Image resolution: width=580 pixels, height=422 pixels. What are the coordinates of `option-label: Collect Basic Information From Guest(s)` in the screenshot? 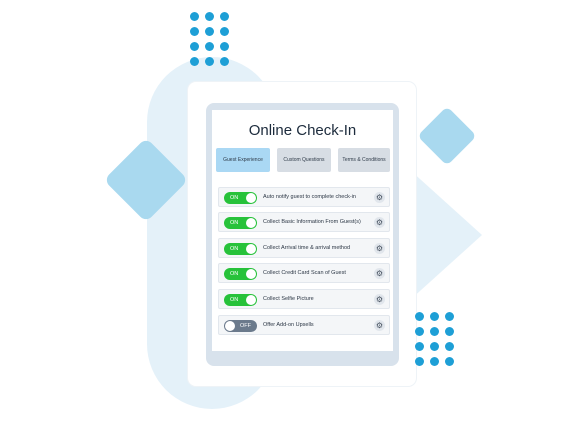 It's located at (312, 222).